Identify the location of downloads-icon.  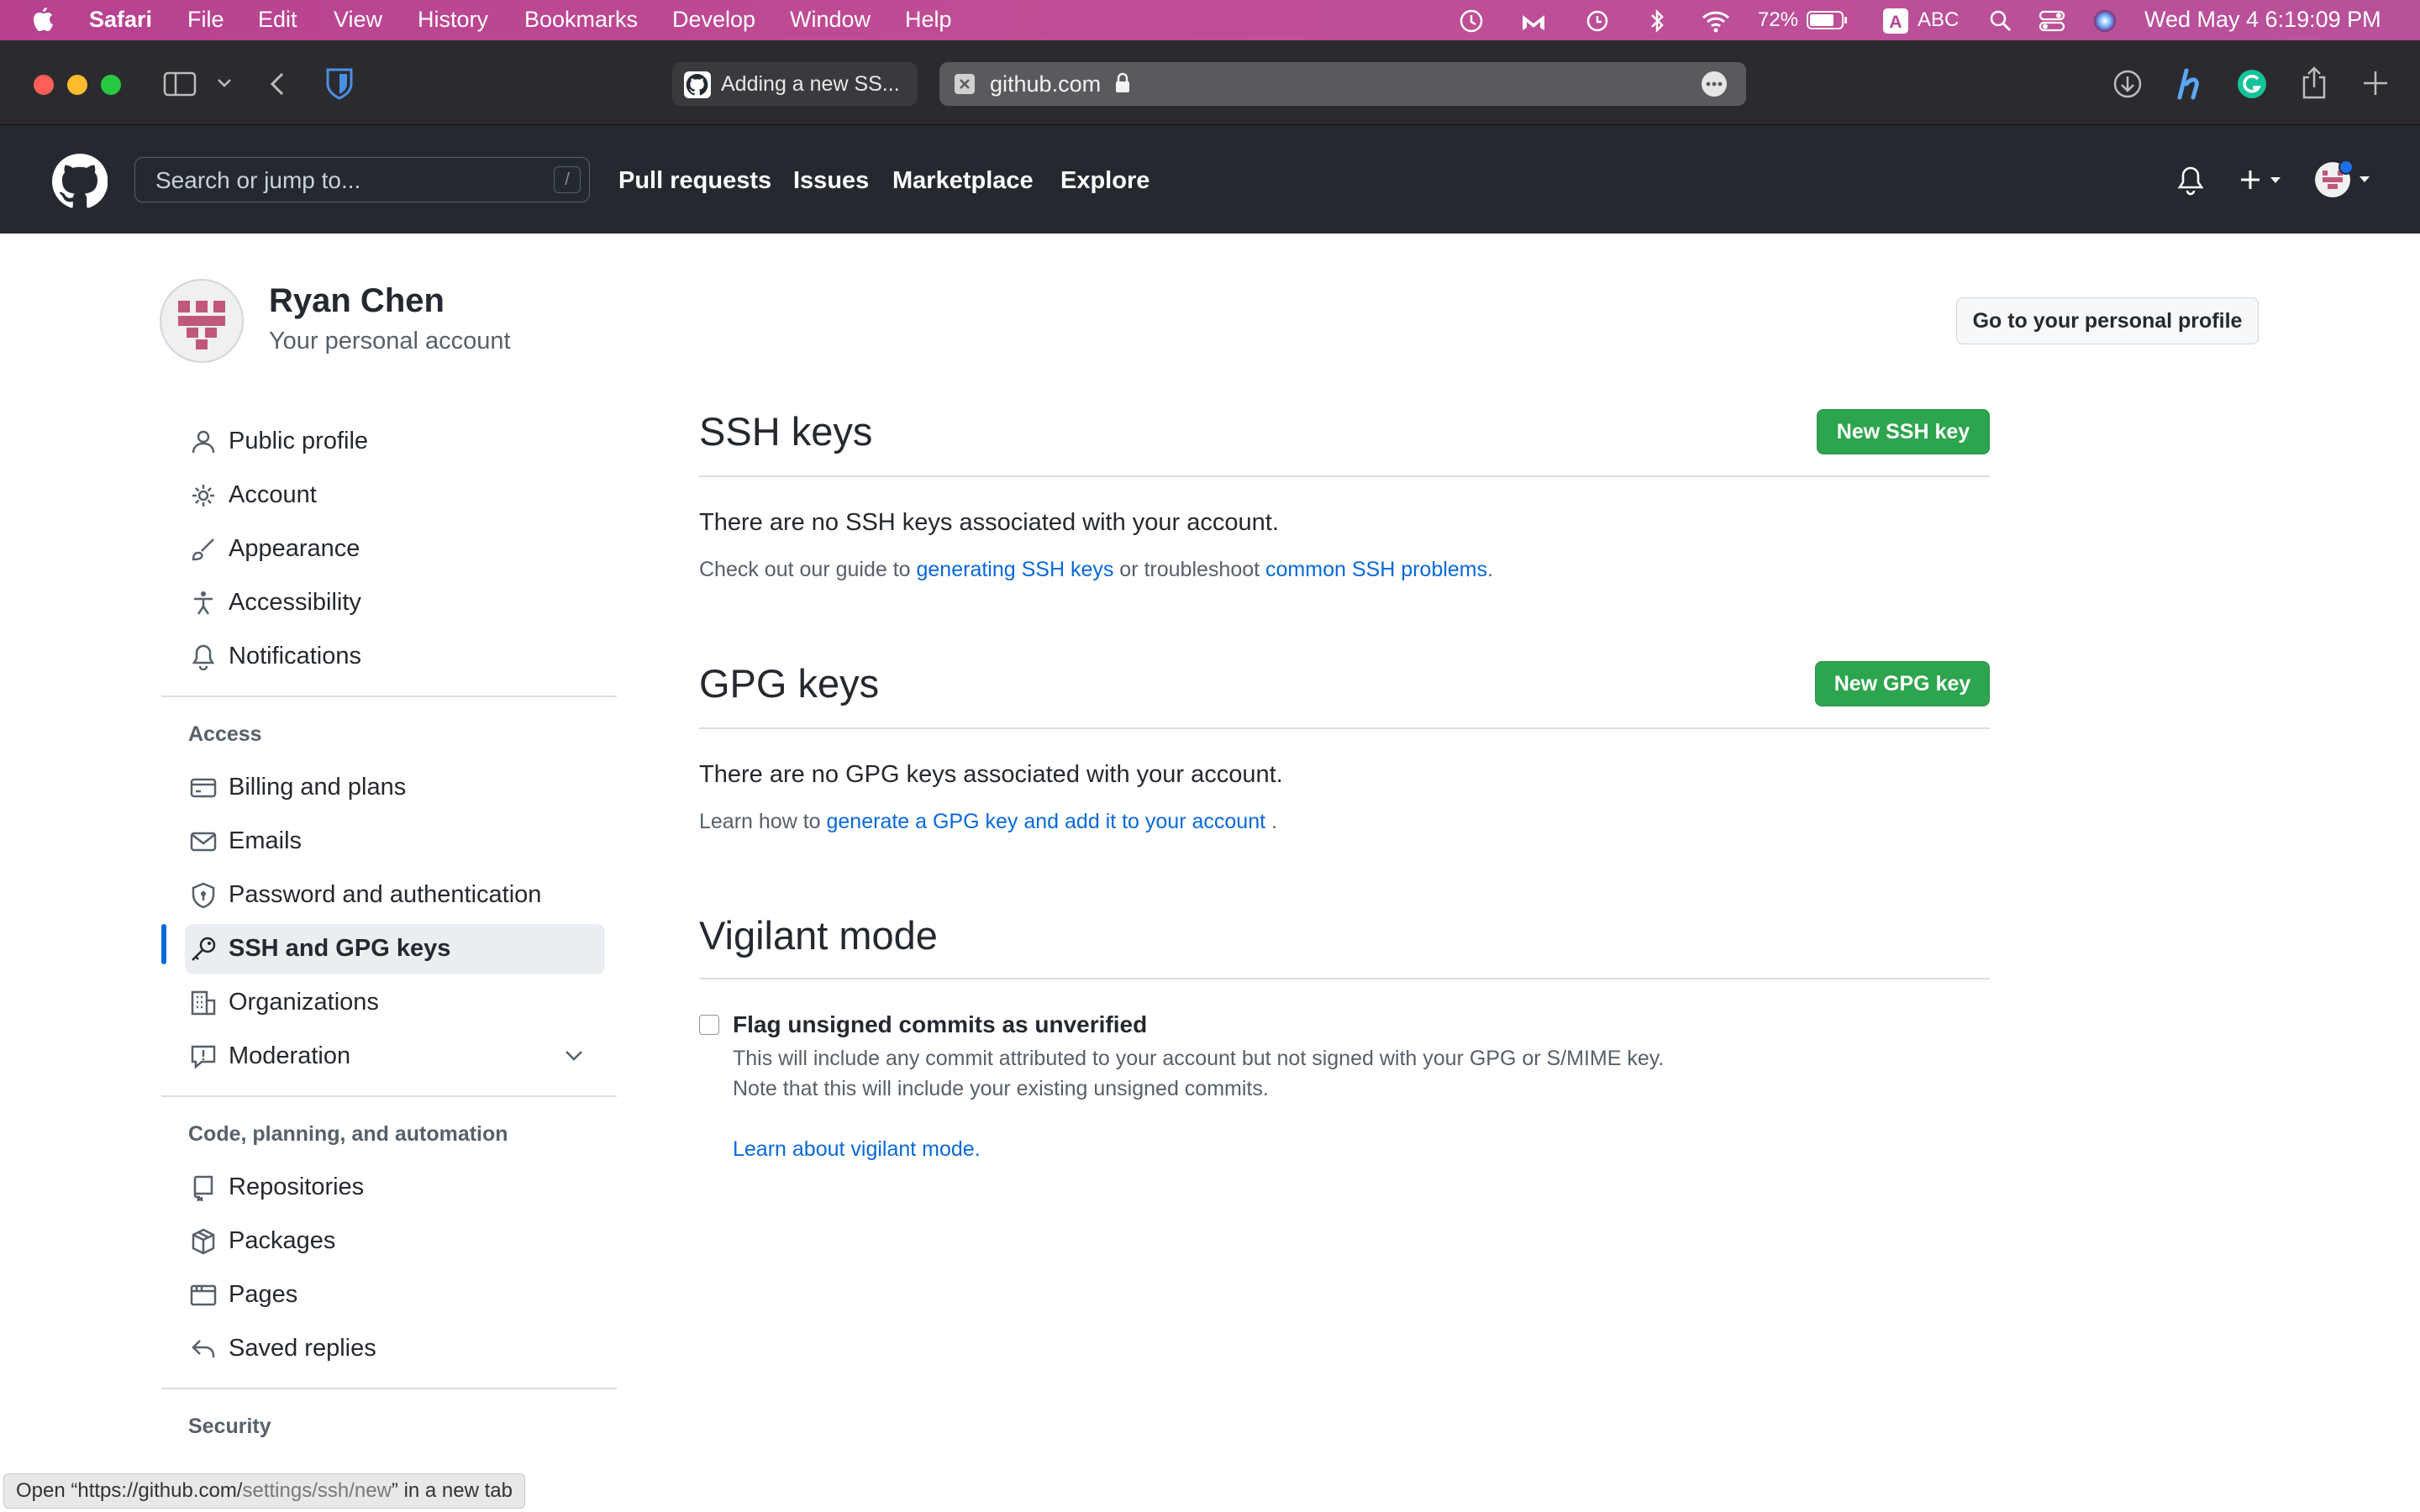
(2127, 84).